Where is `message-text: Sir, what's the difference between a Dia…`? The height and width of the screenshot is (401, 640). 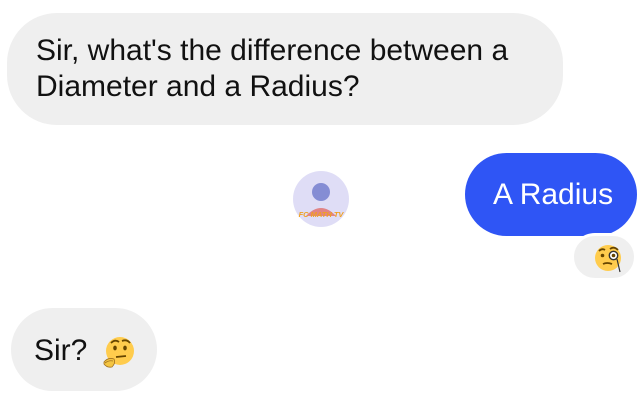 message-text: Sir, what's the difference between a Dia… is located at coordinates (272, 68).